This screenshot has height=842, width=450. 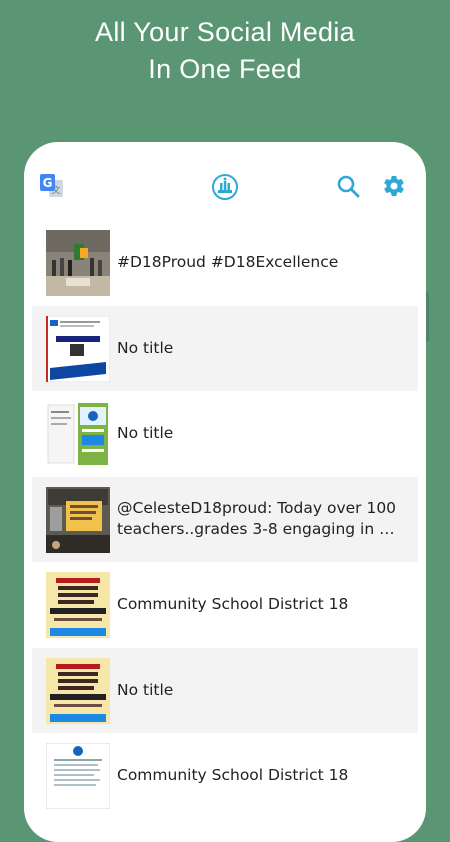 I want to click on svg-text: G, so click(x=48, y=183).